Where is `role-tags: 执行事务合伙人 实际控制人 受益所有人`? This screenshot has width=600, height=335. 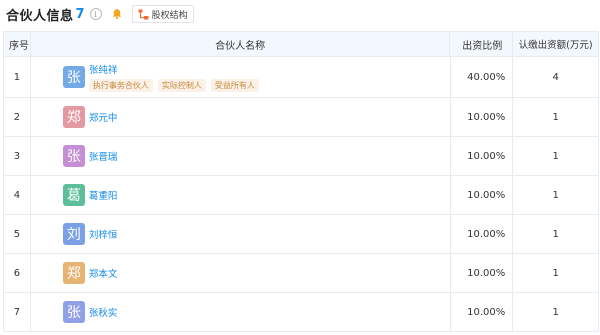
role-tags: 执行事务合伙人 实际控制人 受益所有人 is located at coordinates (176, 85).